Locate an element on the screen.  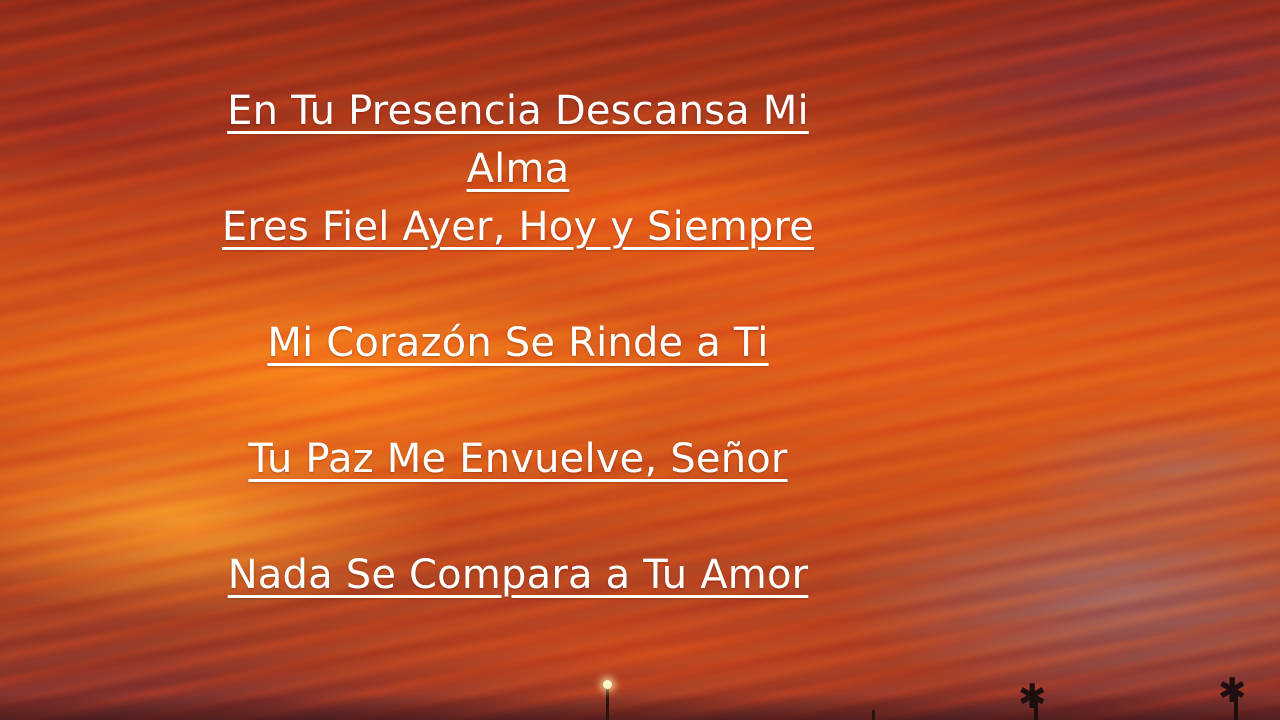
ground-silhouette is located at coordinates (640, 707).